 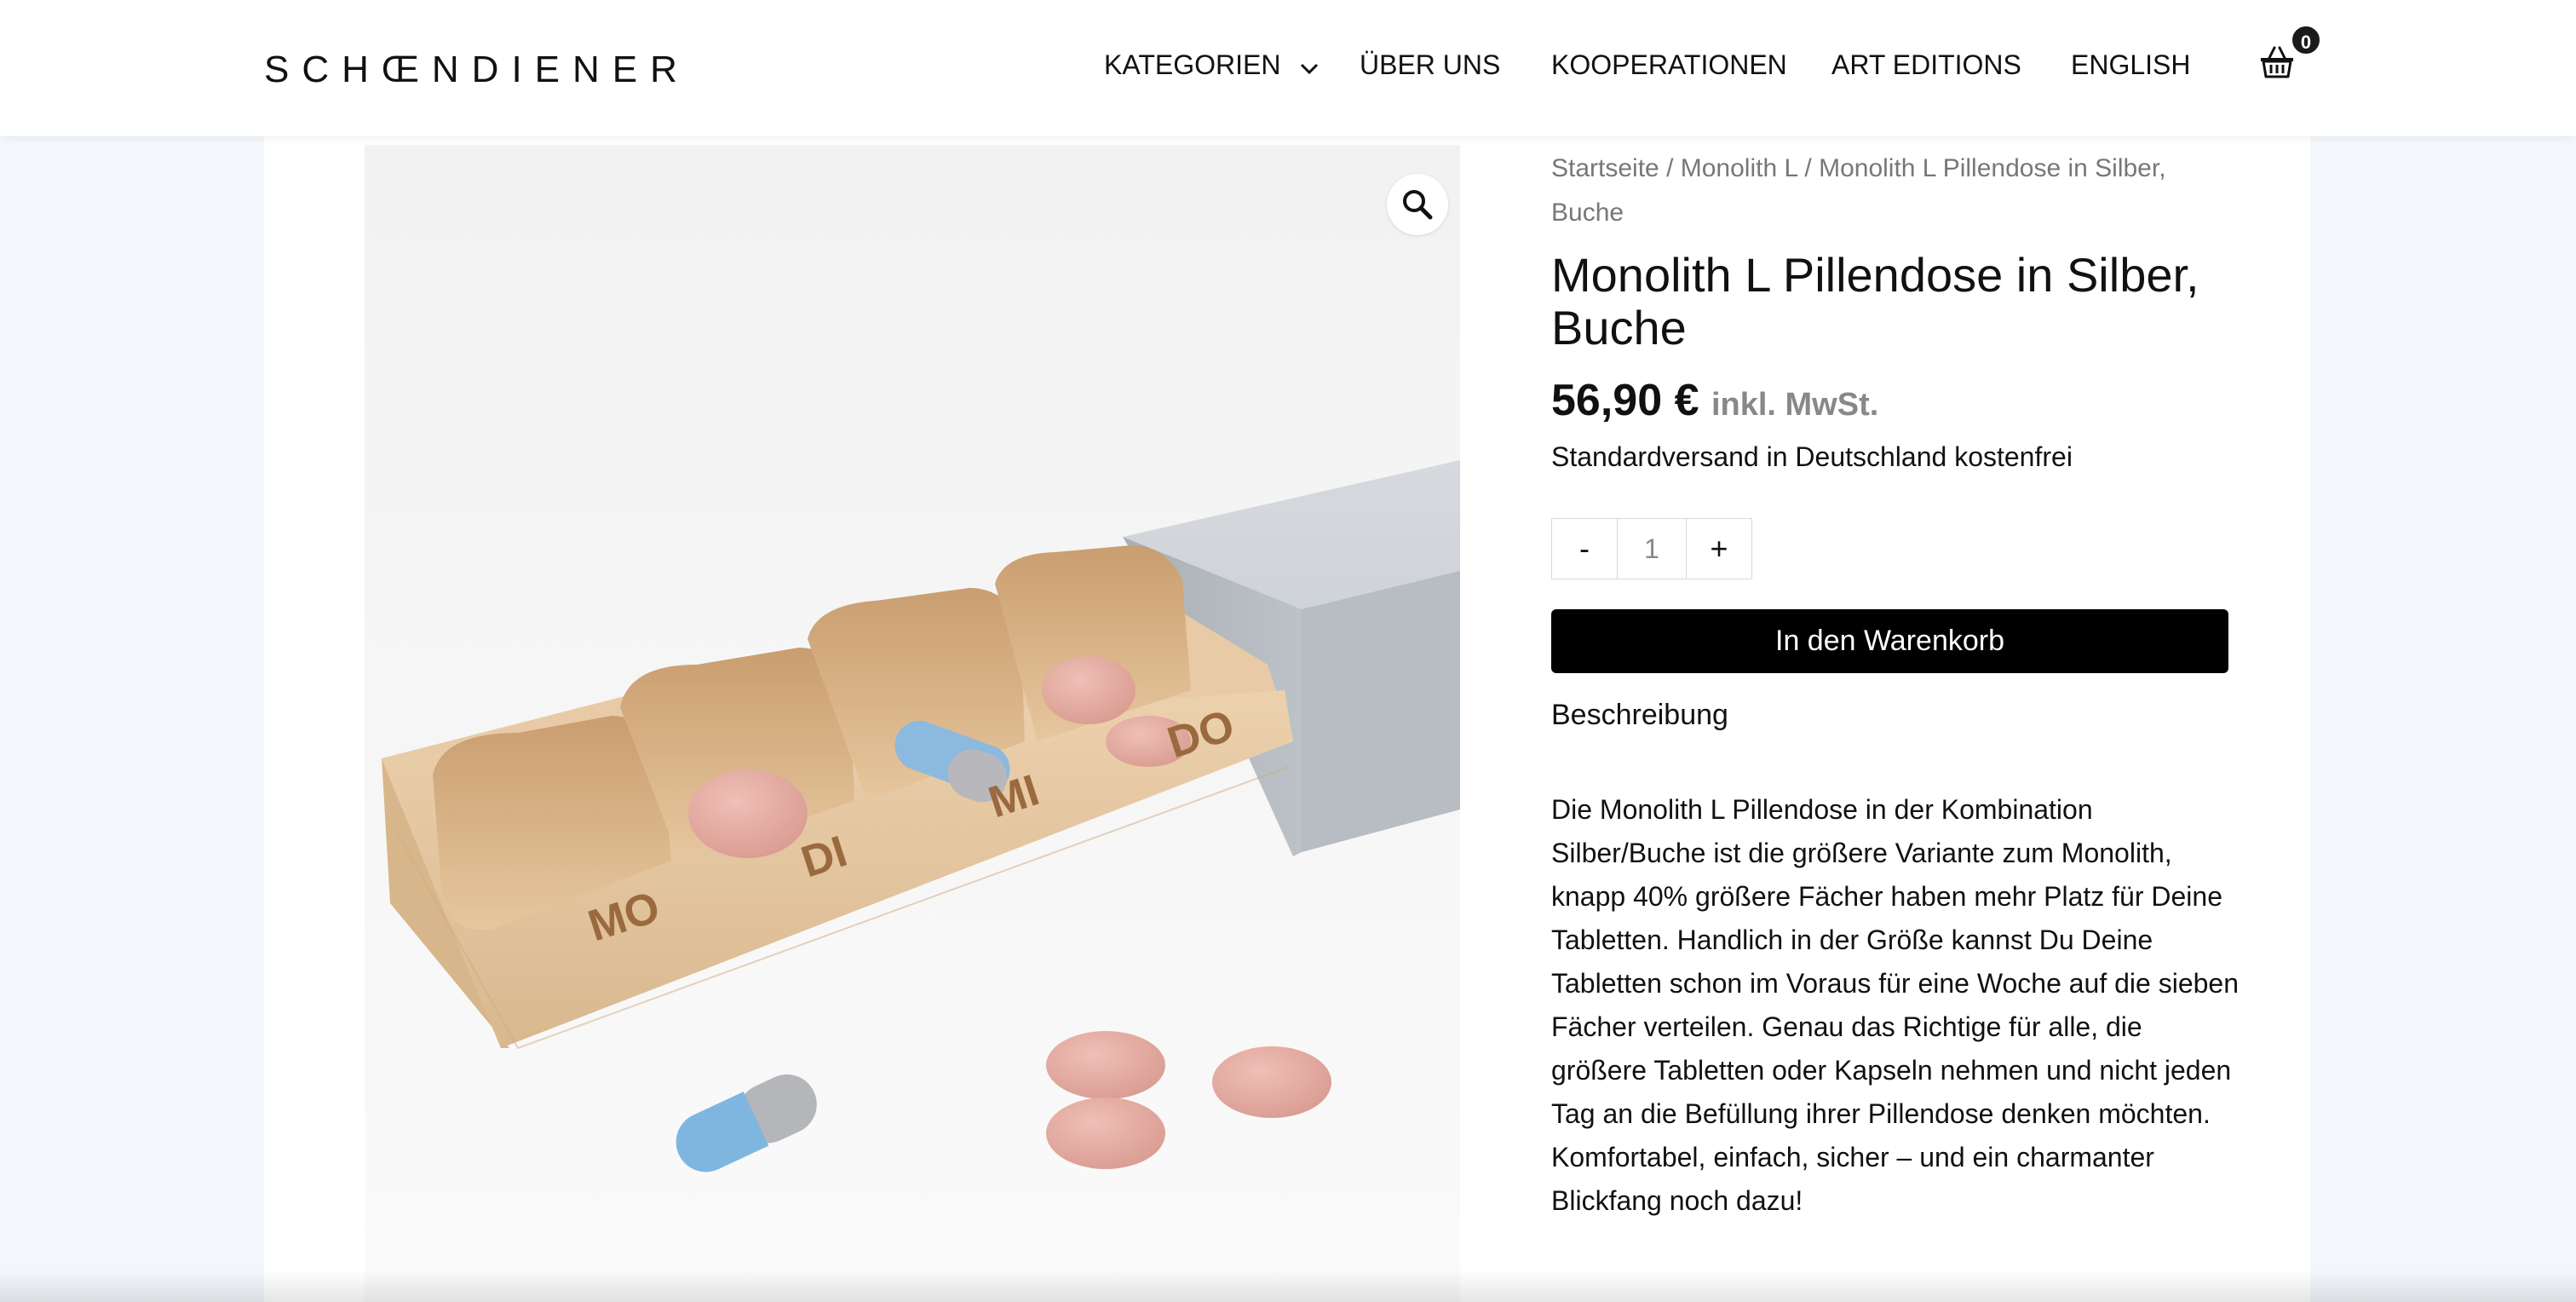 What do you see at coordinates (1585, 549) in the screenshot?
I see `quantity-decrease-button: -` at bounding box center [1585, 549].